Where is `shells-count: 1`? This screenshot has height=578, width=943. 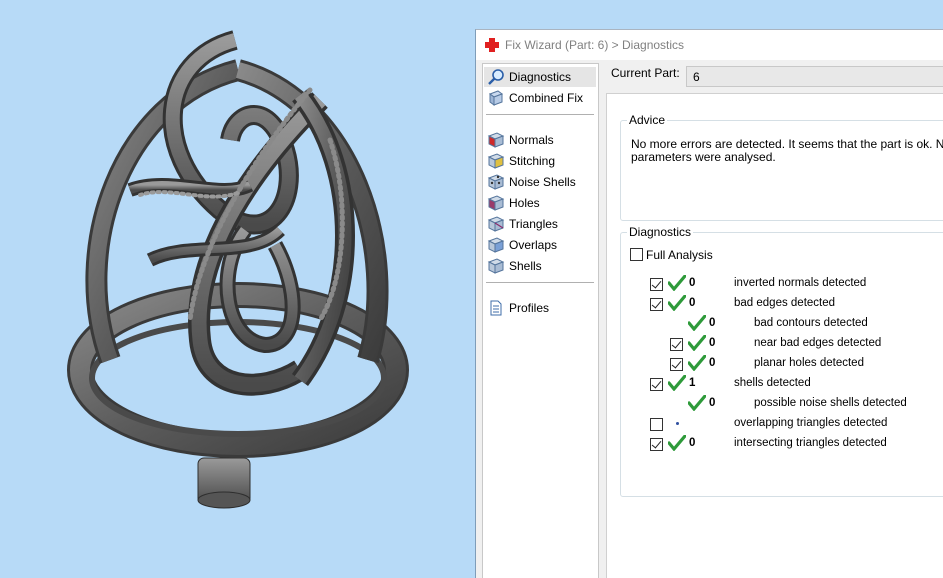
shells-count: 1 is located at coordinates (692, 383).